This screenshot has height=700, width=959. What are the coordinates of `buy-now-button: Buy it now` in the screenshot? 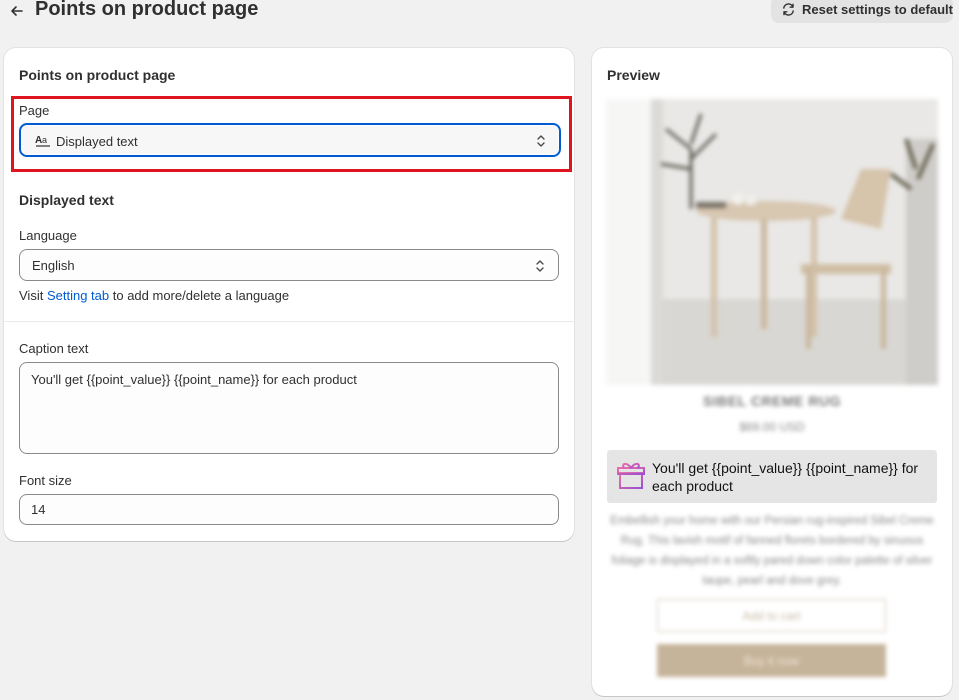 It's located at (771, 660).